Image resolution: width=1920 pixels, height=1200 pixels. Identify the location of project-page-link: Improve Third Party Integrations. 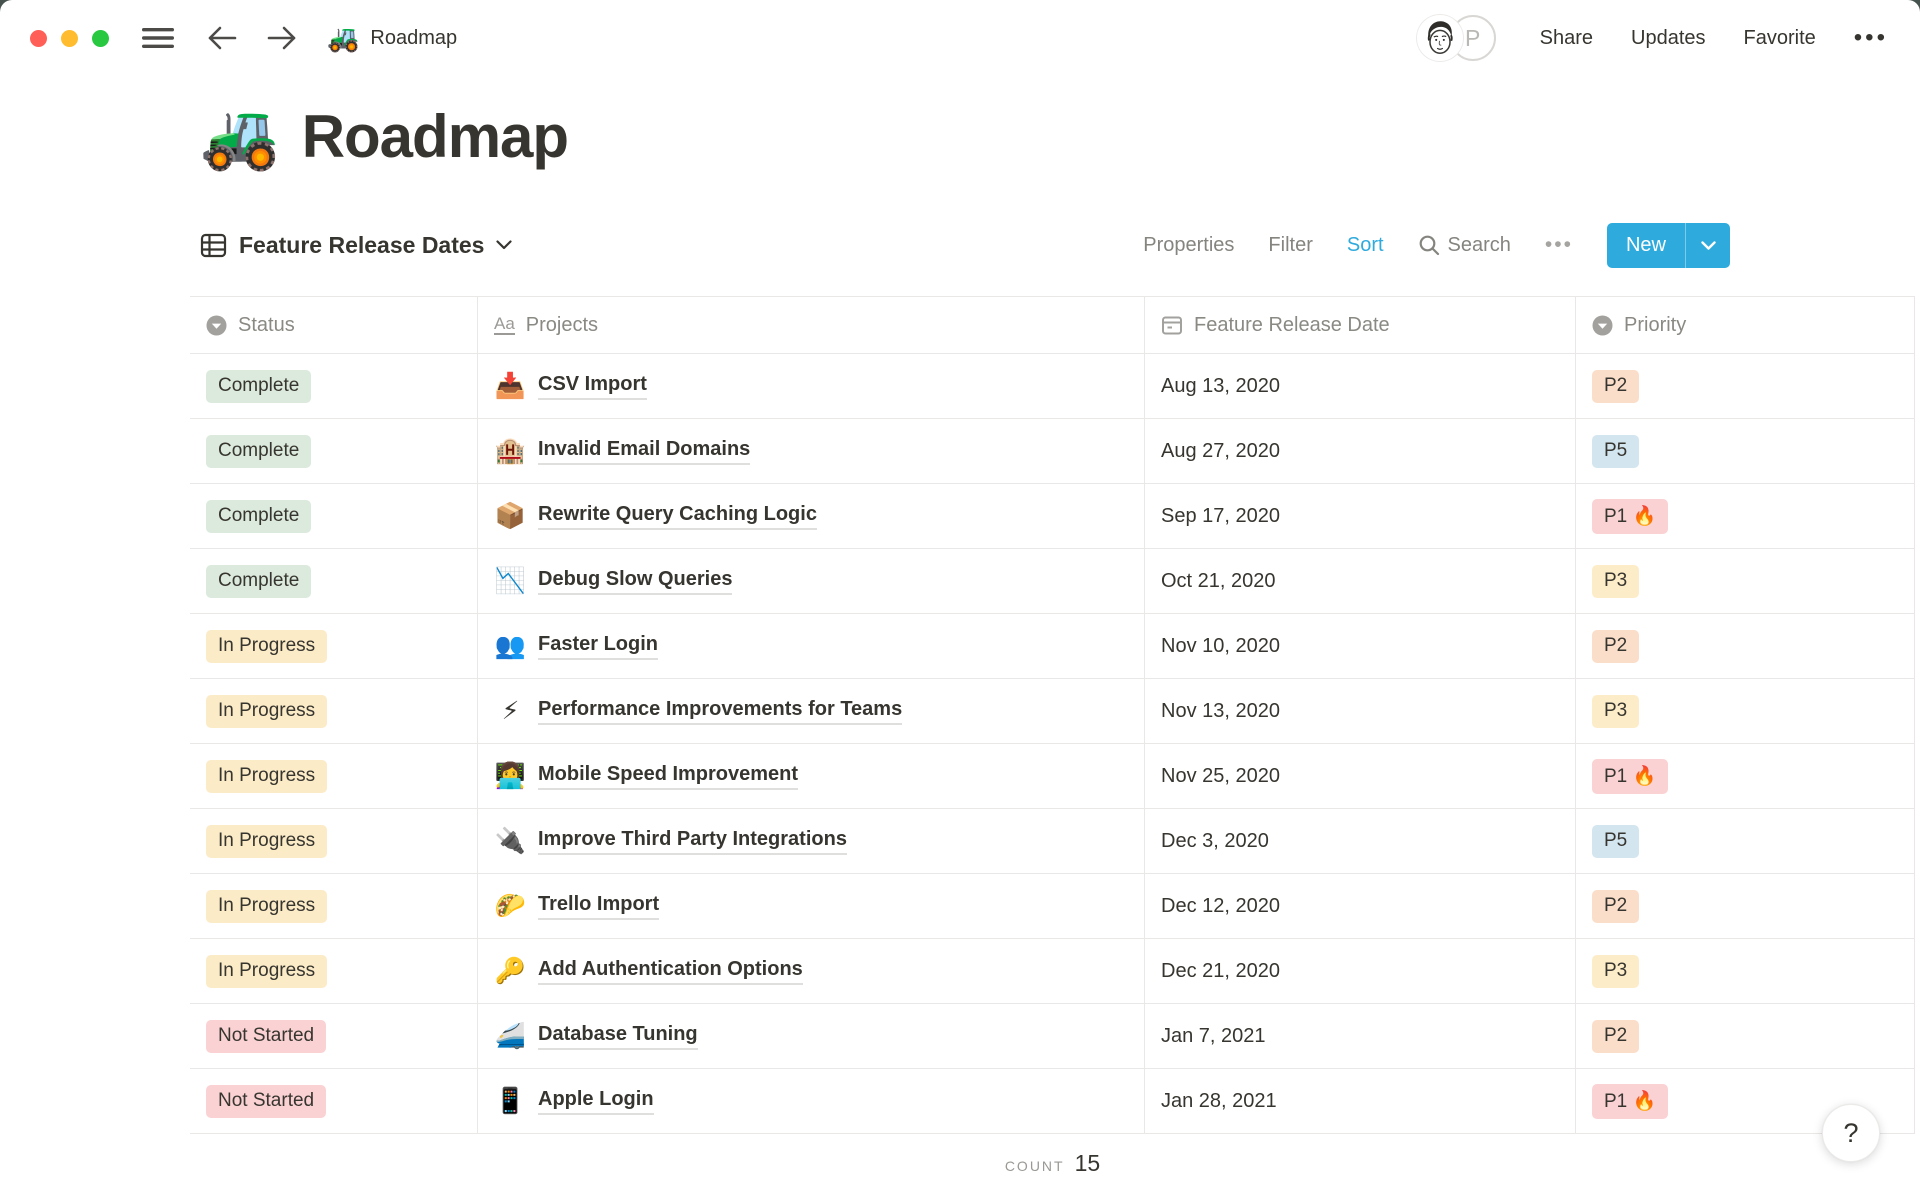
(692, 841).